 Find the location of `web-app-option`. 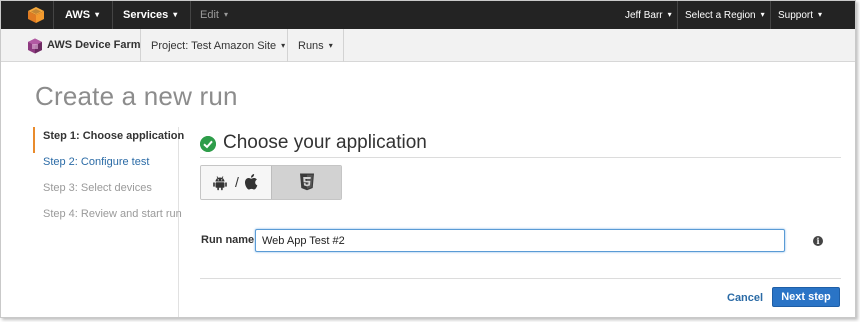

web-app-option is located at coordinates (306, 182).